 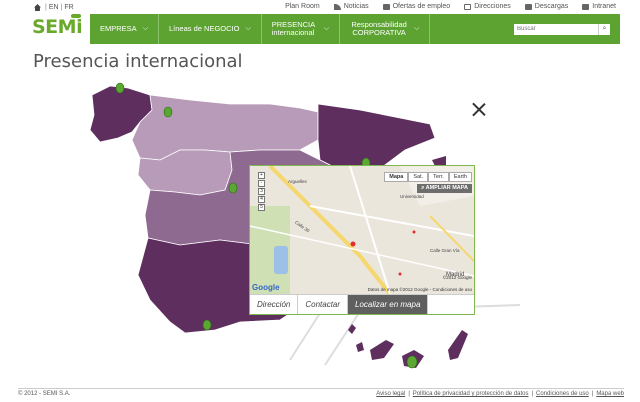 What do you see at coordinates (418, 177) in the screenshot?
I see `map-type-sat: Sat.` at bounding box center [418, 177].